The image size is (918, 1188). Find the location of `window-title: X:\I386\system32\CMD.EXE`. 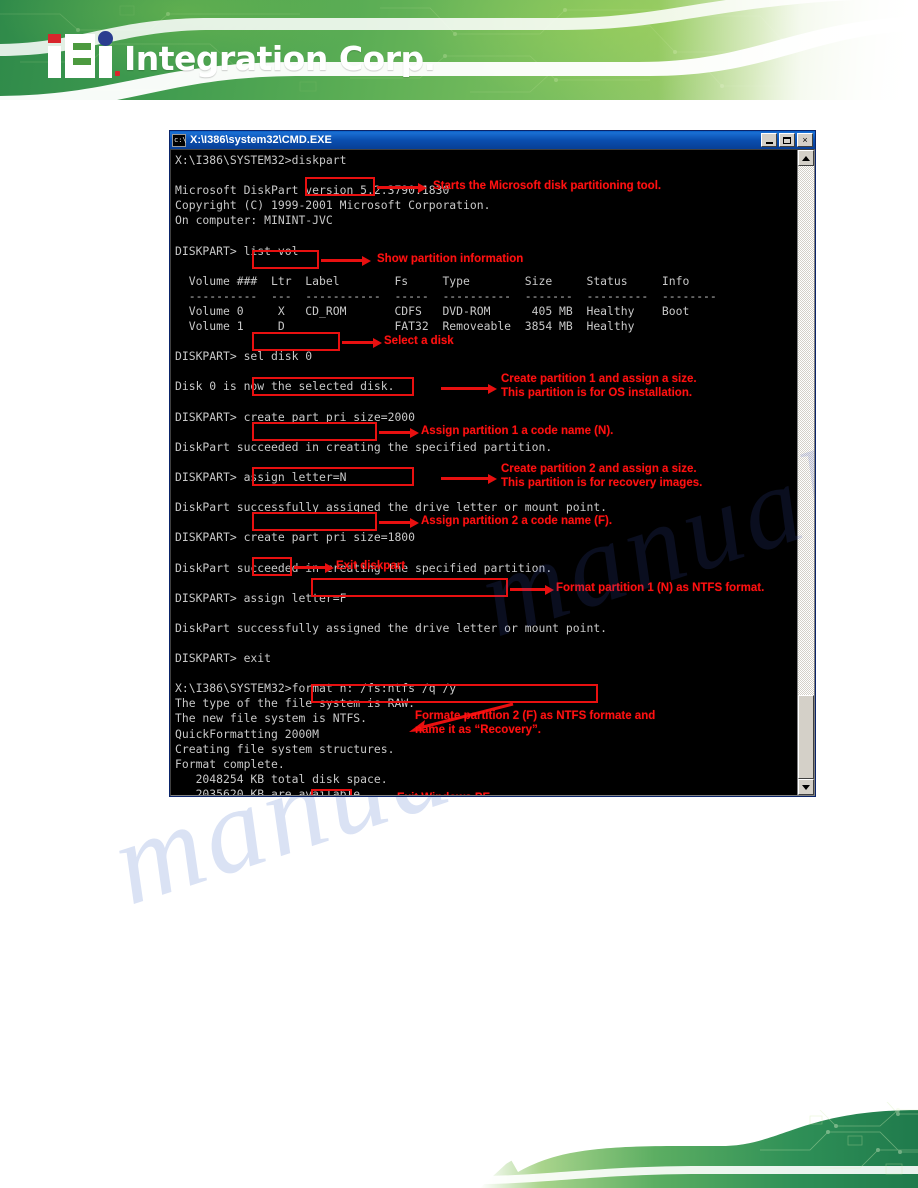

window-title: X:\I386\system32\CMD.EXE is located at coordinates (261, 140).